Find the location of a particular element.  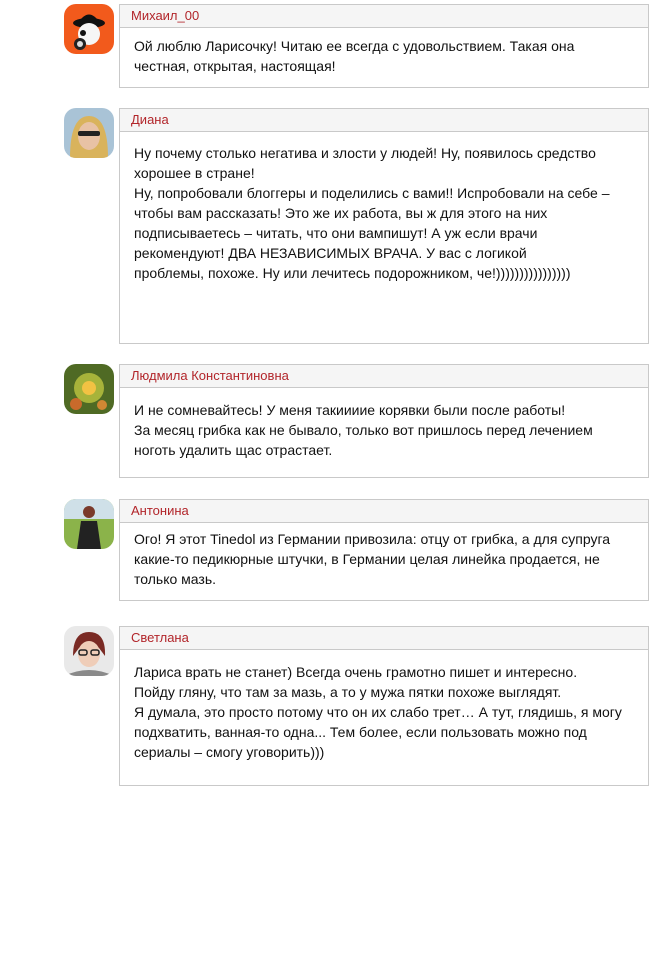

woman-sunglasses-avatar-icon is located at coordinates (89, 133).